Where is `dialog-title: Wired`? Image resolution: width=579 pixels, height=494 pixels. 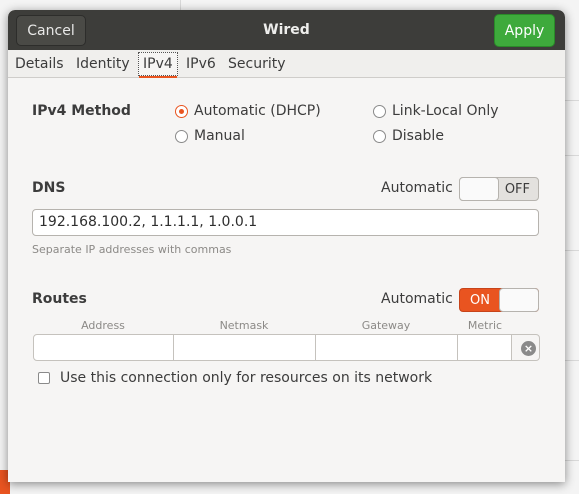 dialog-title: Wired is located at coordinates (286, 30).